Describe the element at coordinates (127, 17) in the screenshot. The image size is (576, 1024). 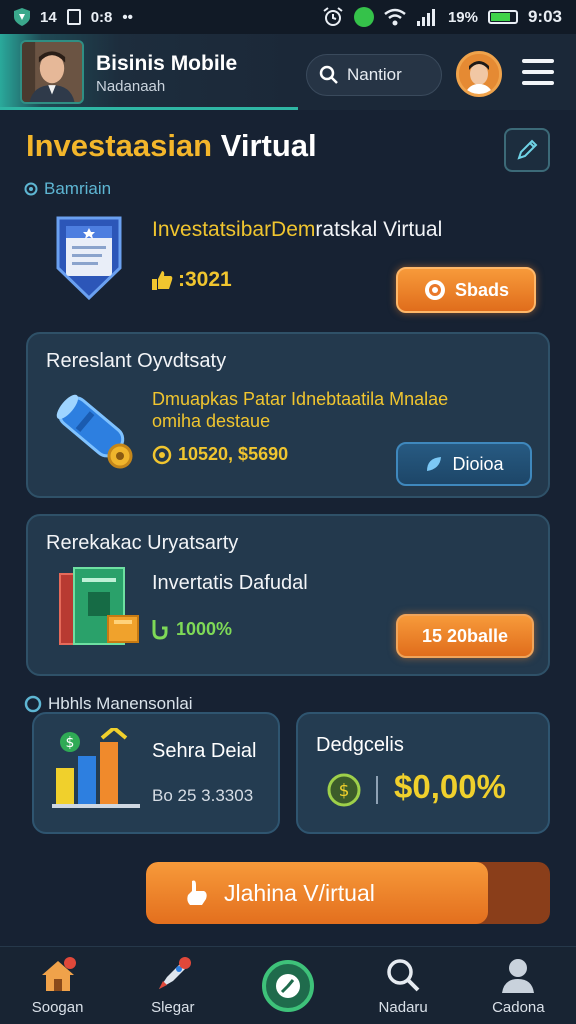
I see `status-dots: ••` at that location.